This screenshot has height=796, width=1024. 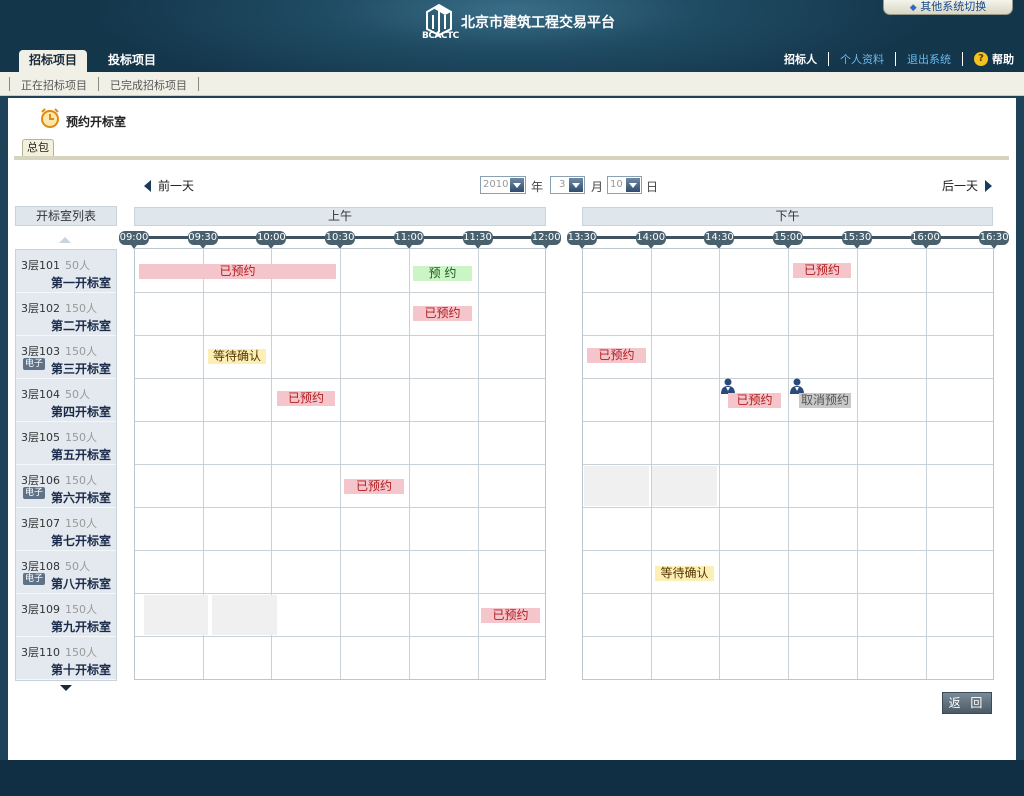 I want to click on arrow-left-icon, so click(x=147, y=185).